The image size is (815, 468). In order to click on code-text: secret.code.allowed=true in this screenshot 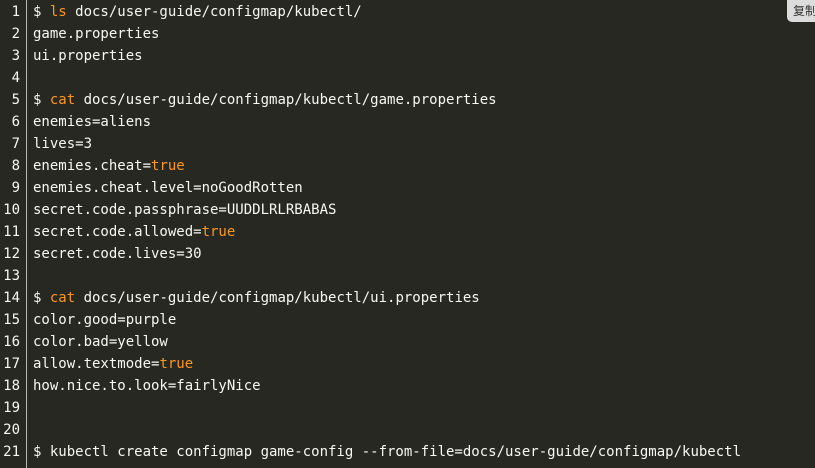, I will do `click(134, 232)`.